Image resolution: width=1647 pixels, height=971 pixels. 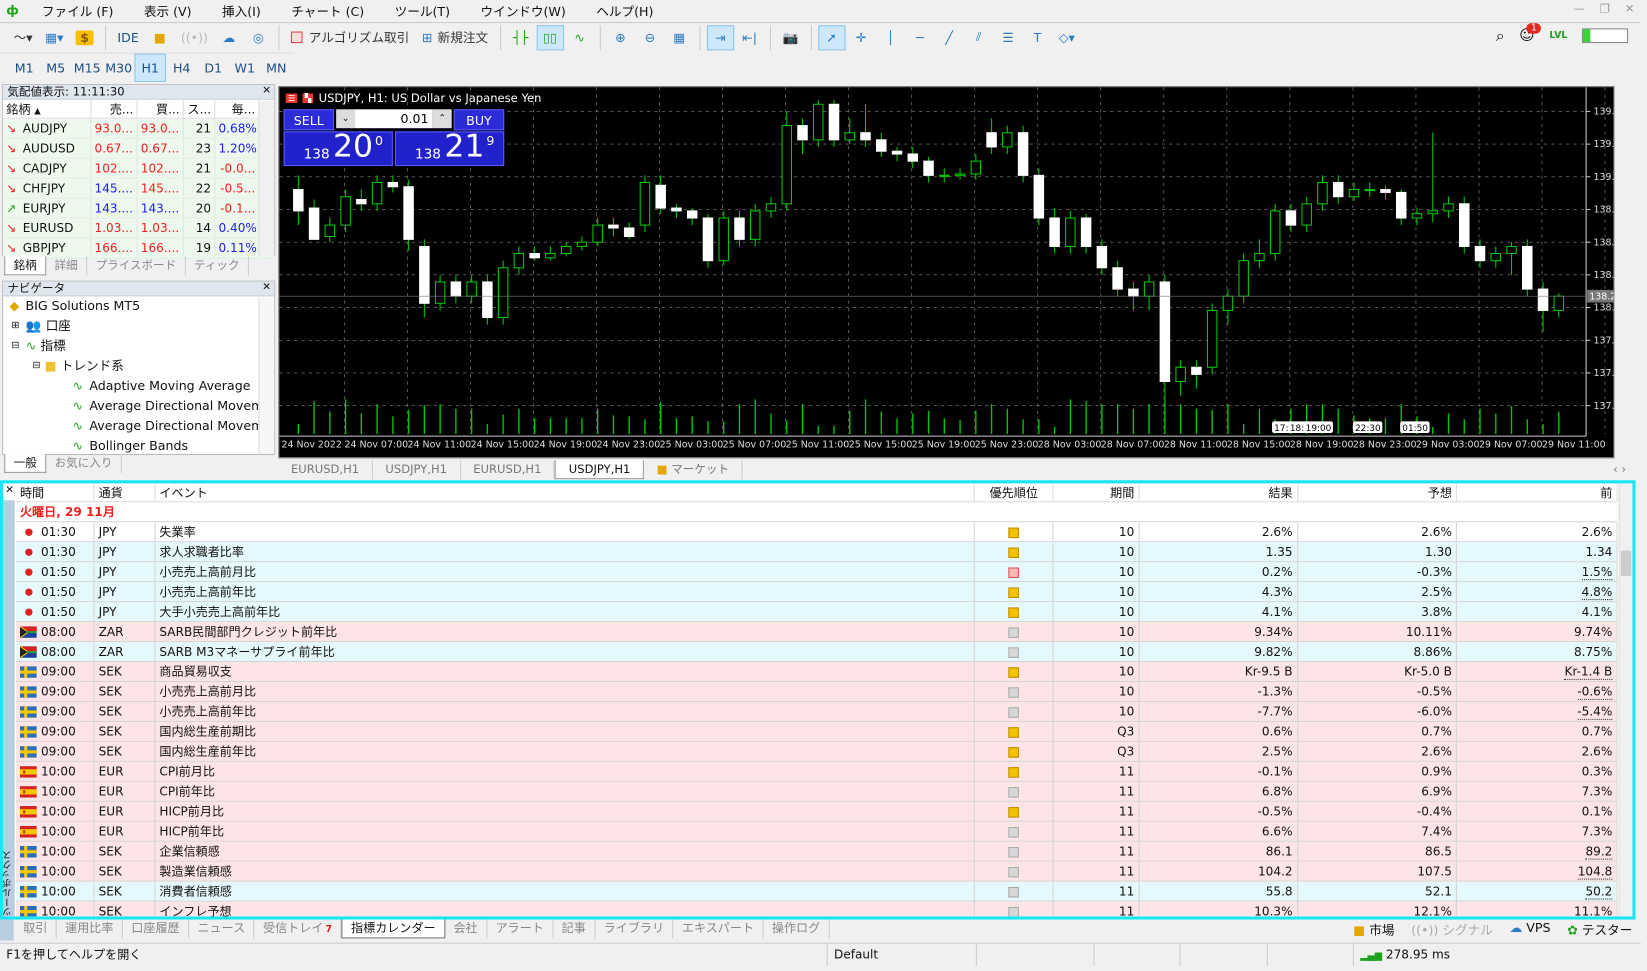 I want to click on nav-indicator-item: ∿ Adaptive Moving Average, so click(x=138, y=386).